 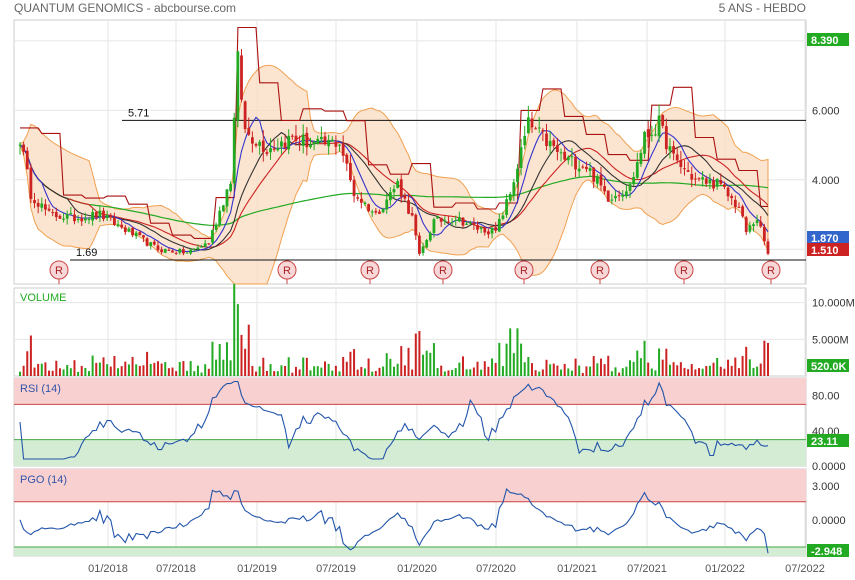 What do you see at coordinates (725, 569) in the screenshot?
I see `x-tick-label: 01/2022` at bounding box center [725, 569].